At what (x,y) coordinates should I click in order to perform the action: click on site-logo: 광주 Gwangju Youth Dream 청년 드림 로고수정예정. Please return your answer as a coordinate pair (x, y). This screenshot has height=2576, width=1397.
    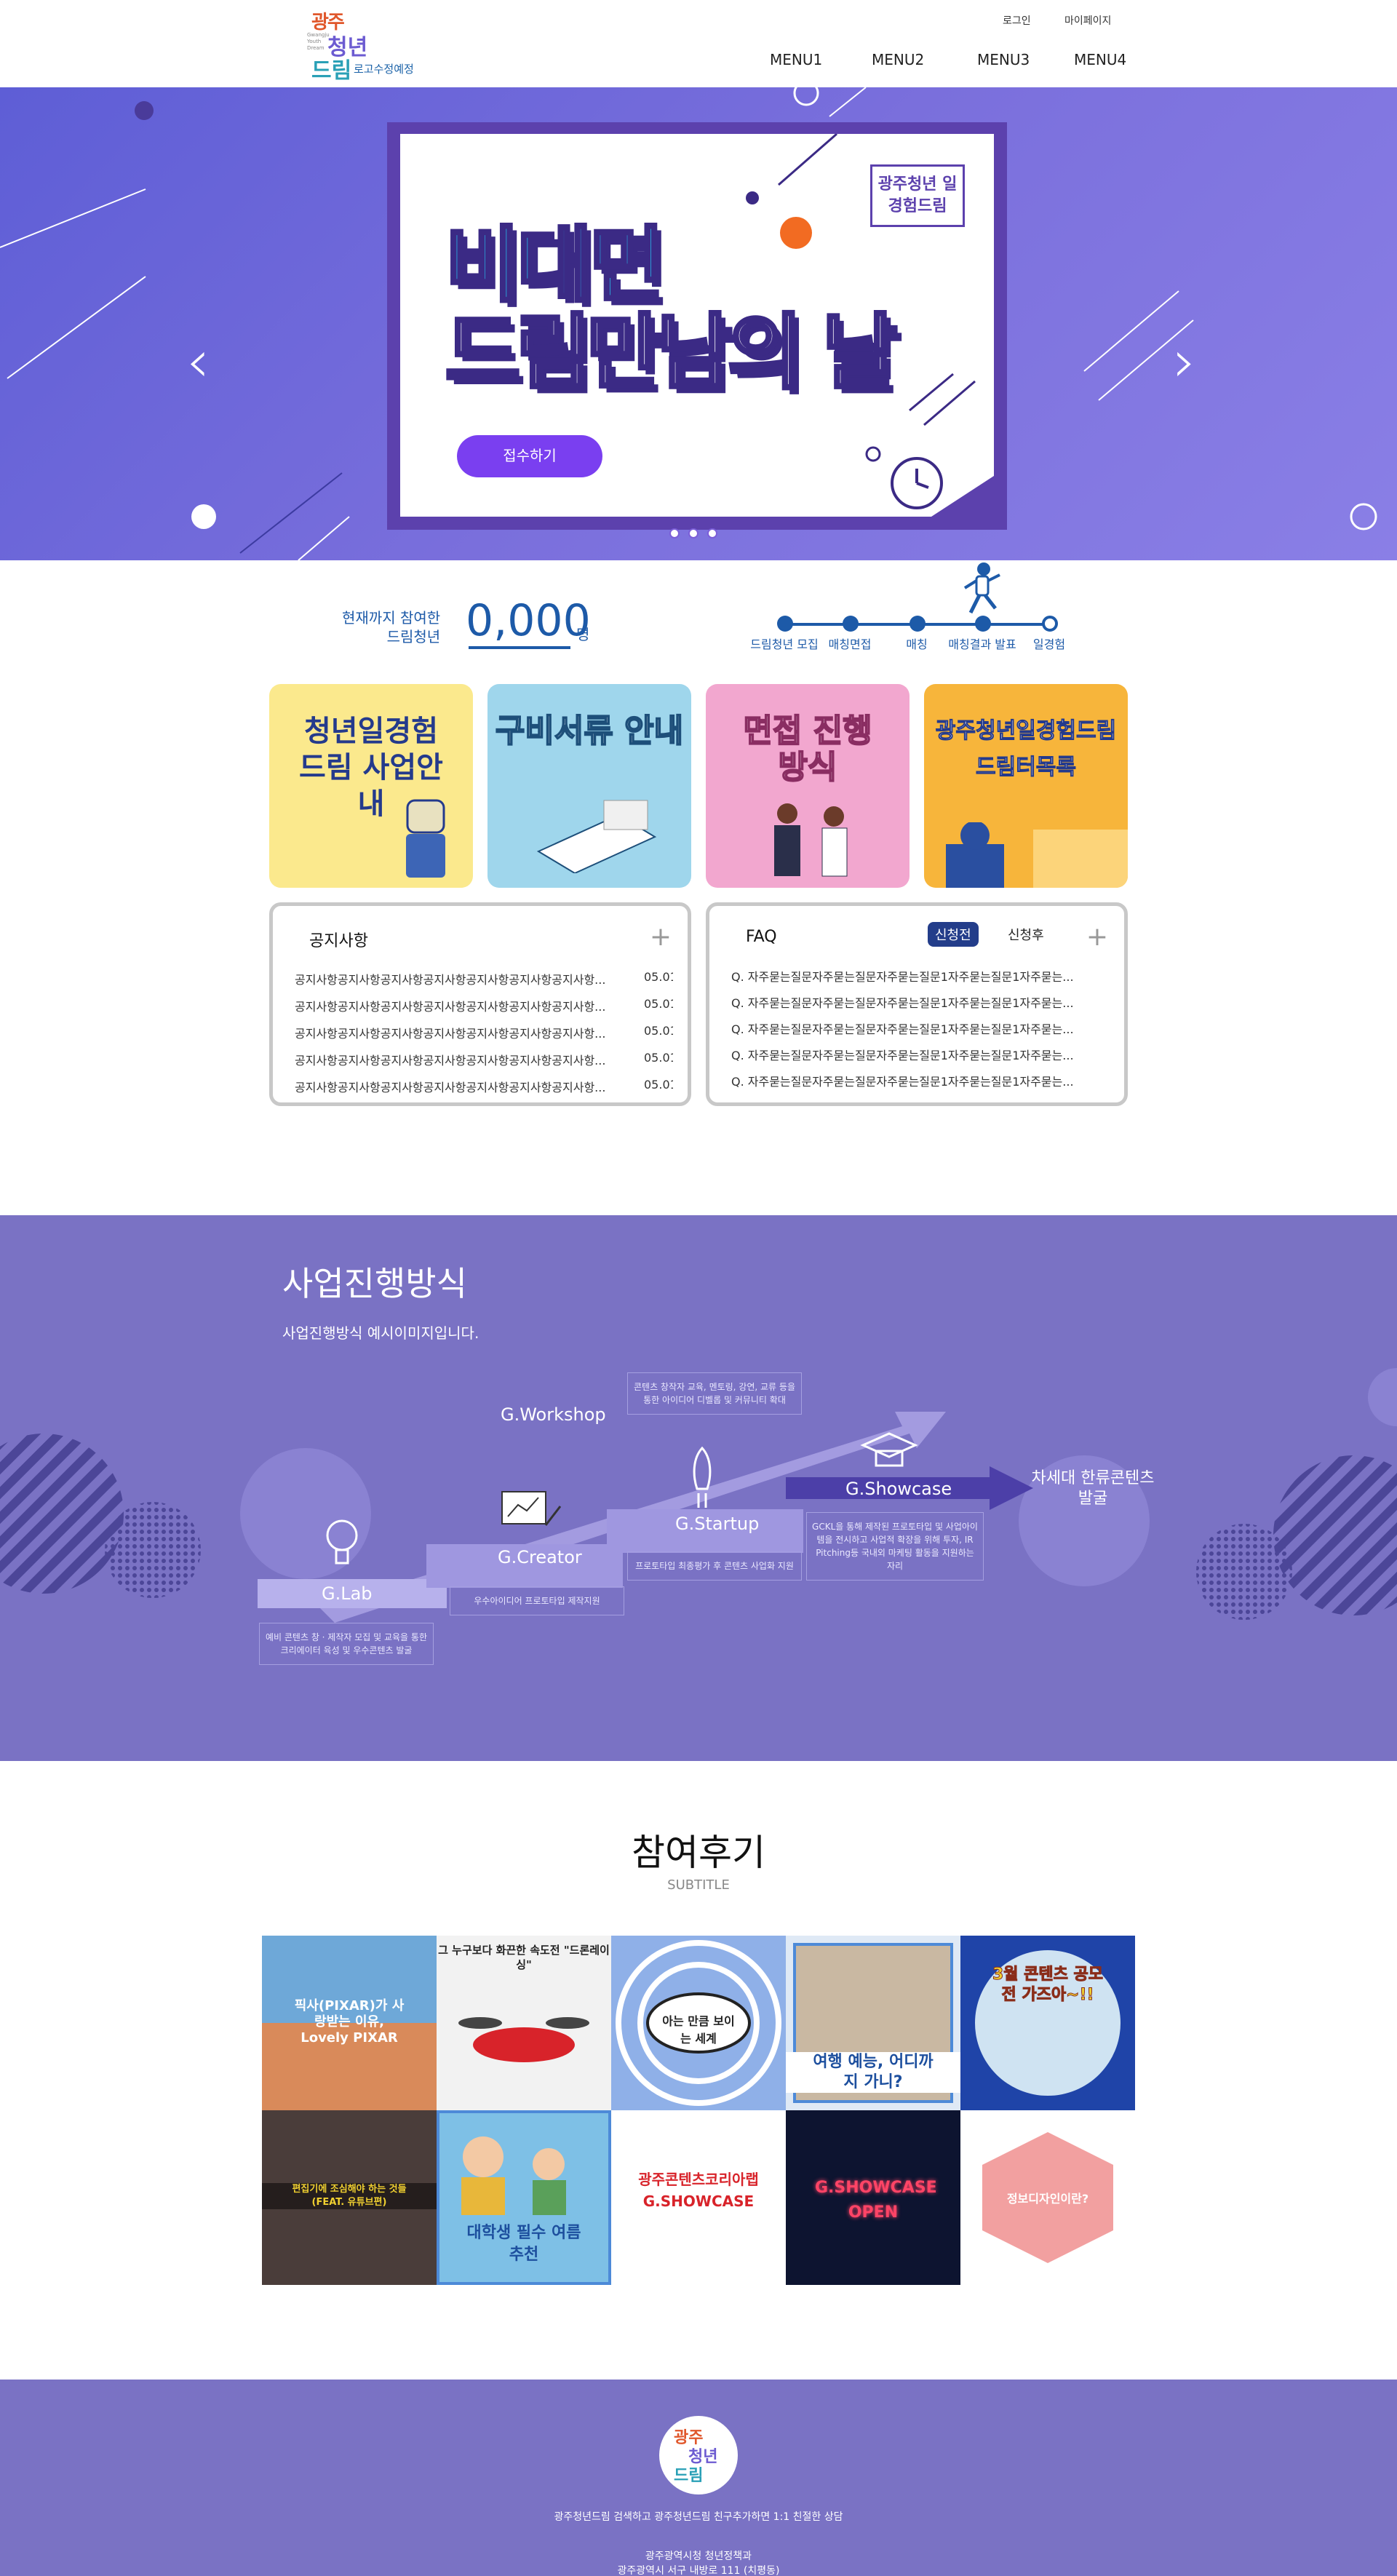
    Looking at the image, I should click on (379, 45).